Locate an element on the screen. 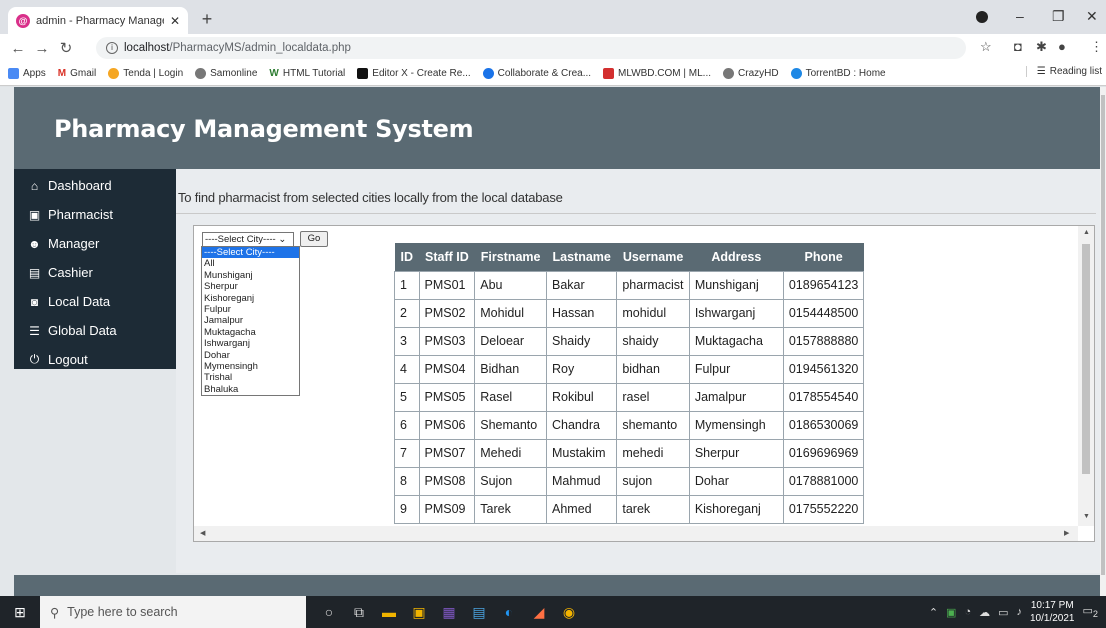 The width and height of the screenshot is (1106, 628). store-icon: ▣ is located at coordinates (419, 612).